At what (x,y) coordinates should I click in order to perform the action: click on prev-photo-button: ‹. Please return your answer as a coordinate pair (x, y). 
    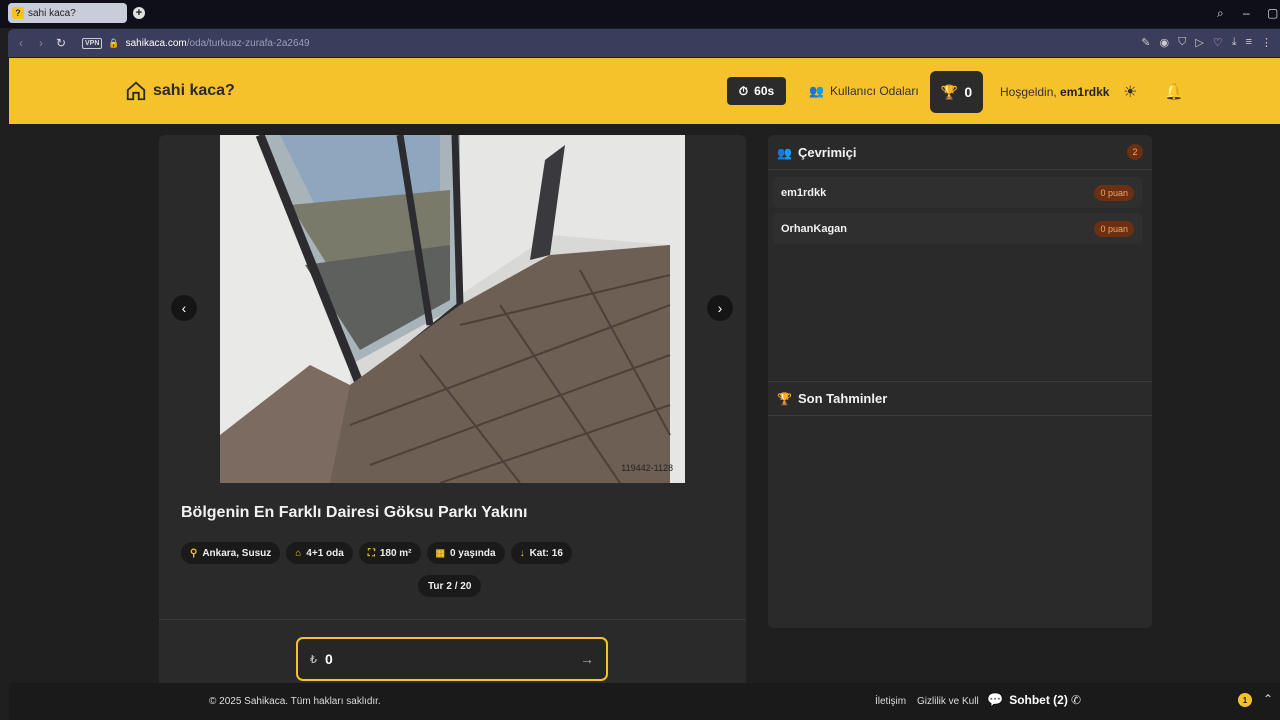
    Looking at the image, I should click on (184, 308).